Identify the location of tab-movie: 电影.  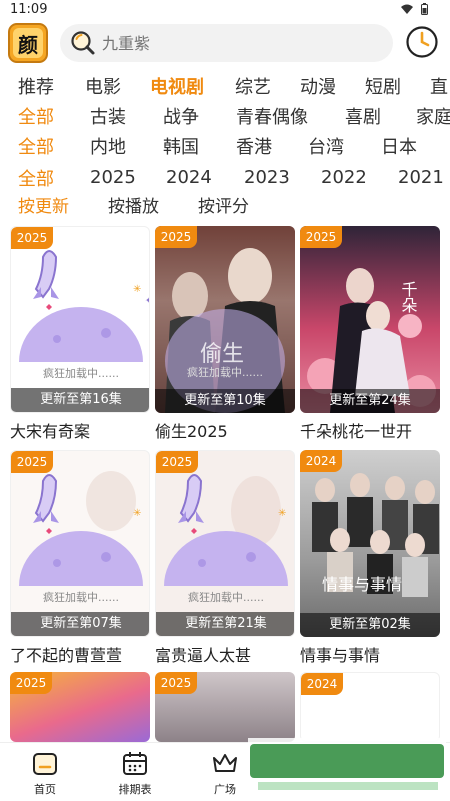
(103, 88).